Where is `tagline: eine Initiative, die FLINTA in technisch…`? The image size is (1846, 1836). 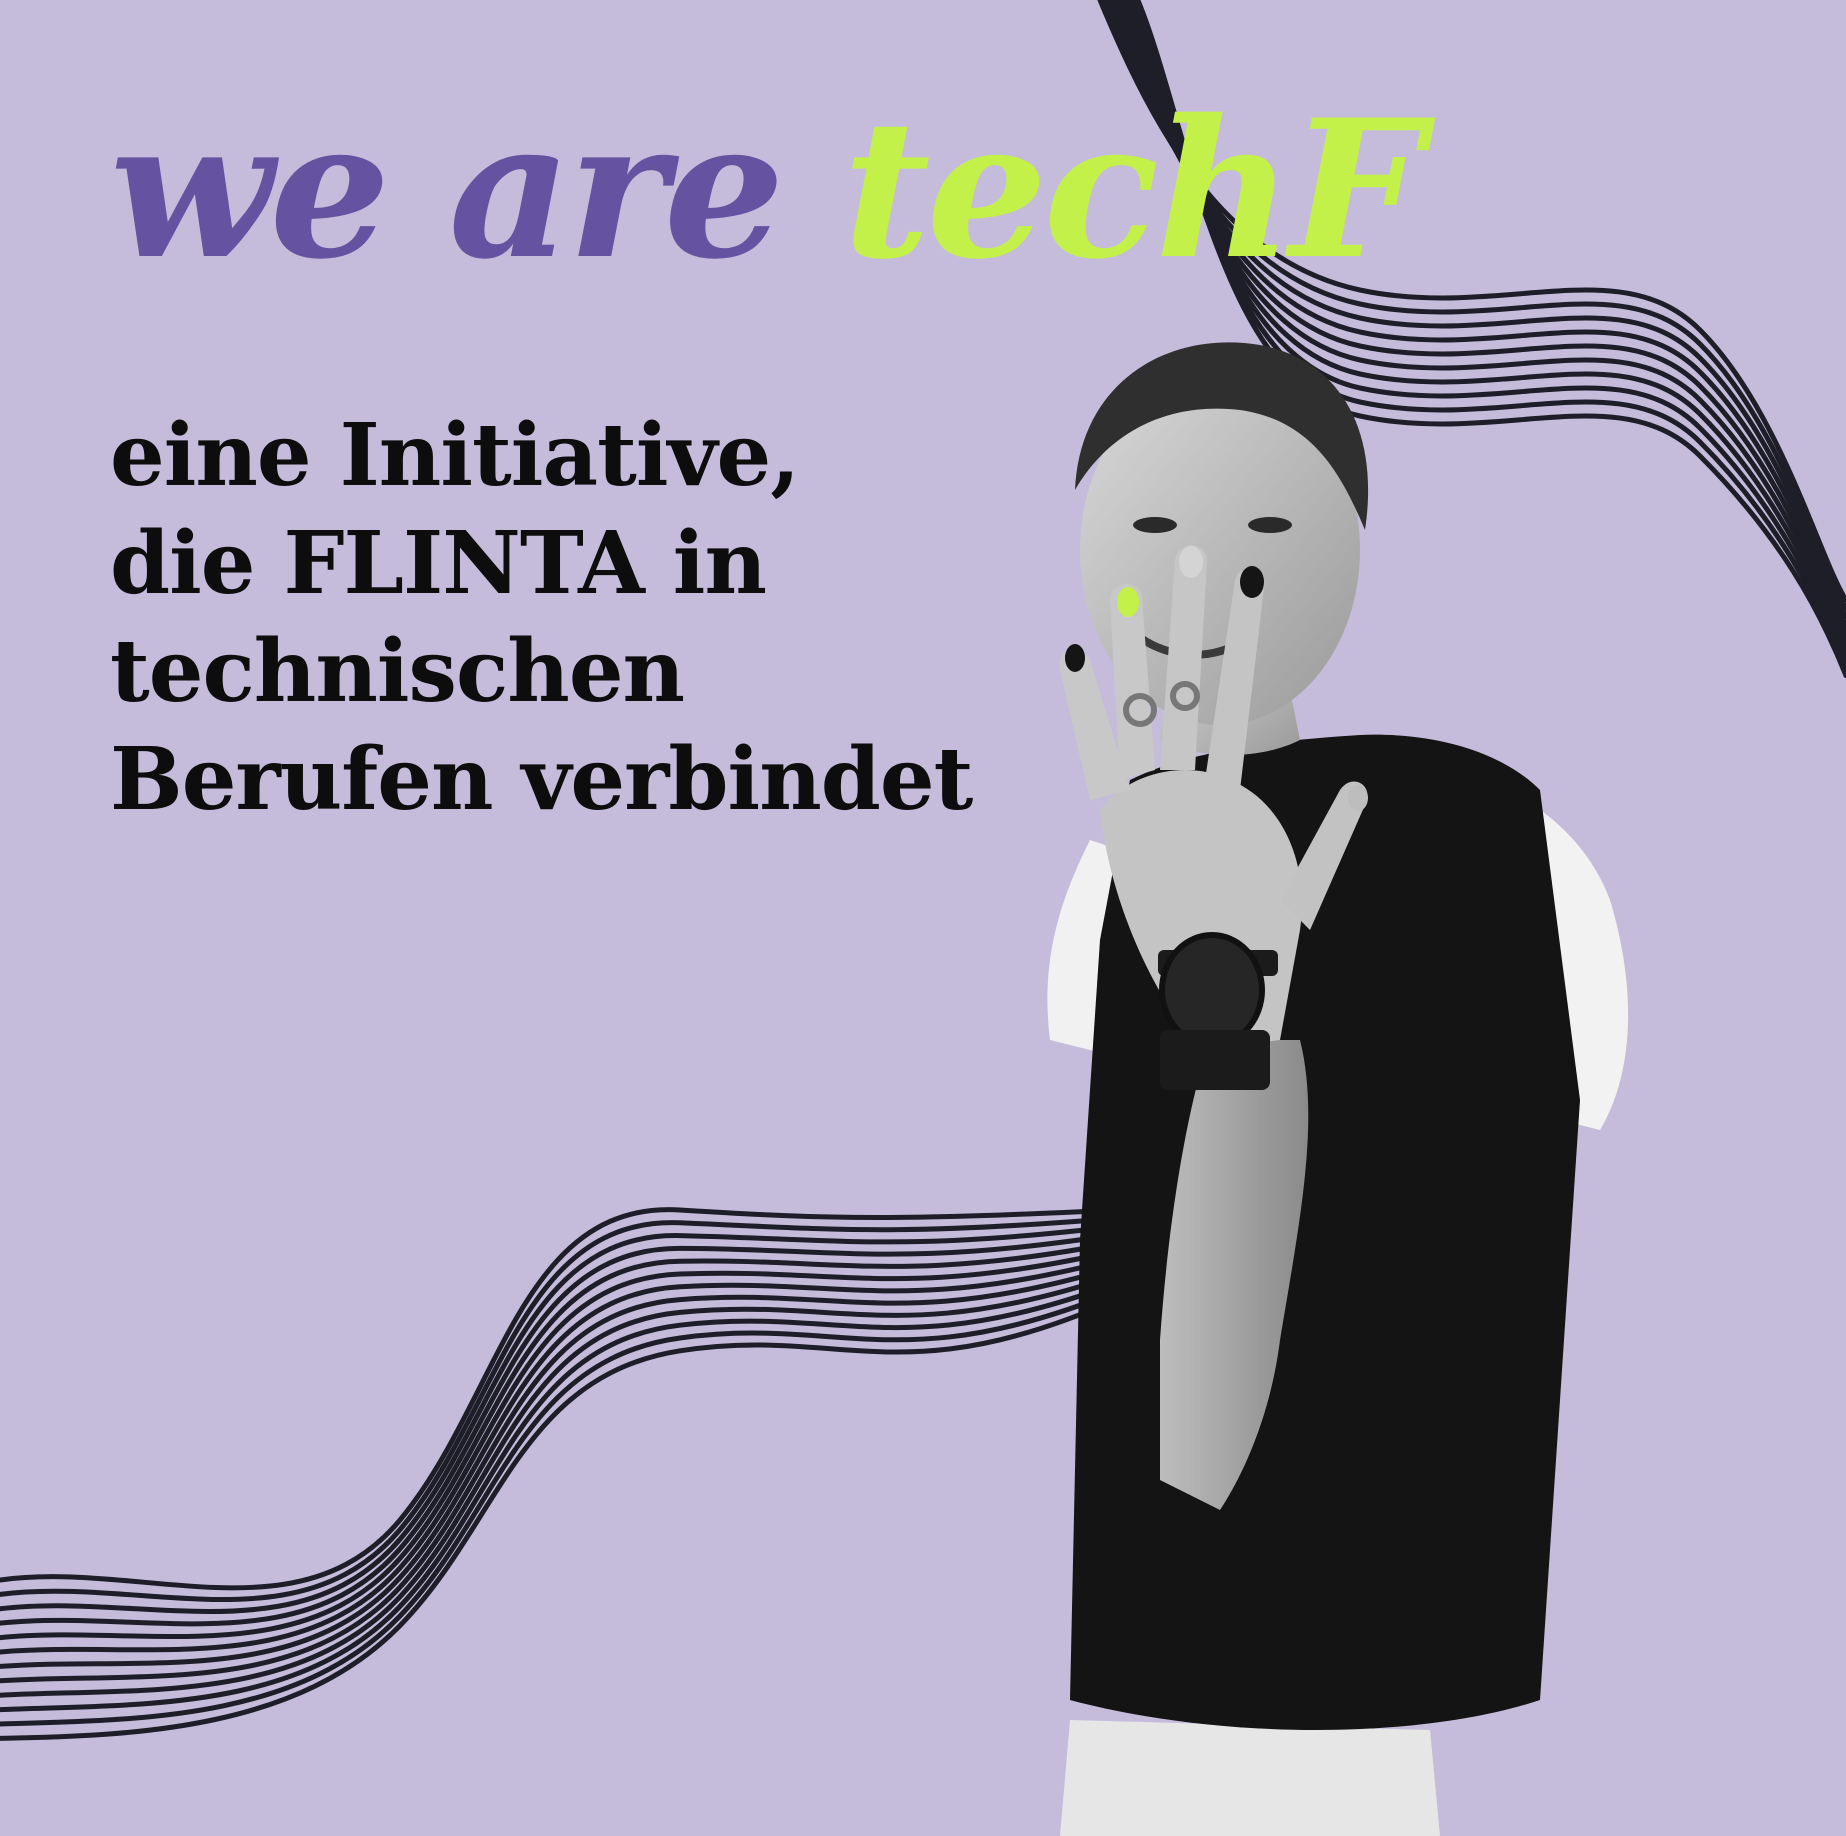
tagline: eine Initiative, die FLINTA in technisch… is located at coordinates (541, 618).